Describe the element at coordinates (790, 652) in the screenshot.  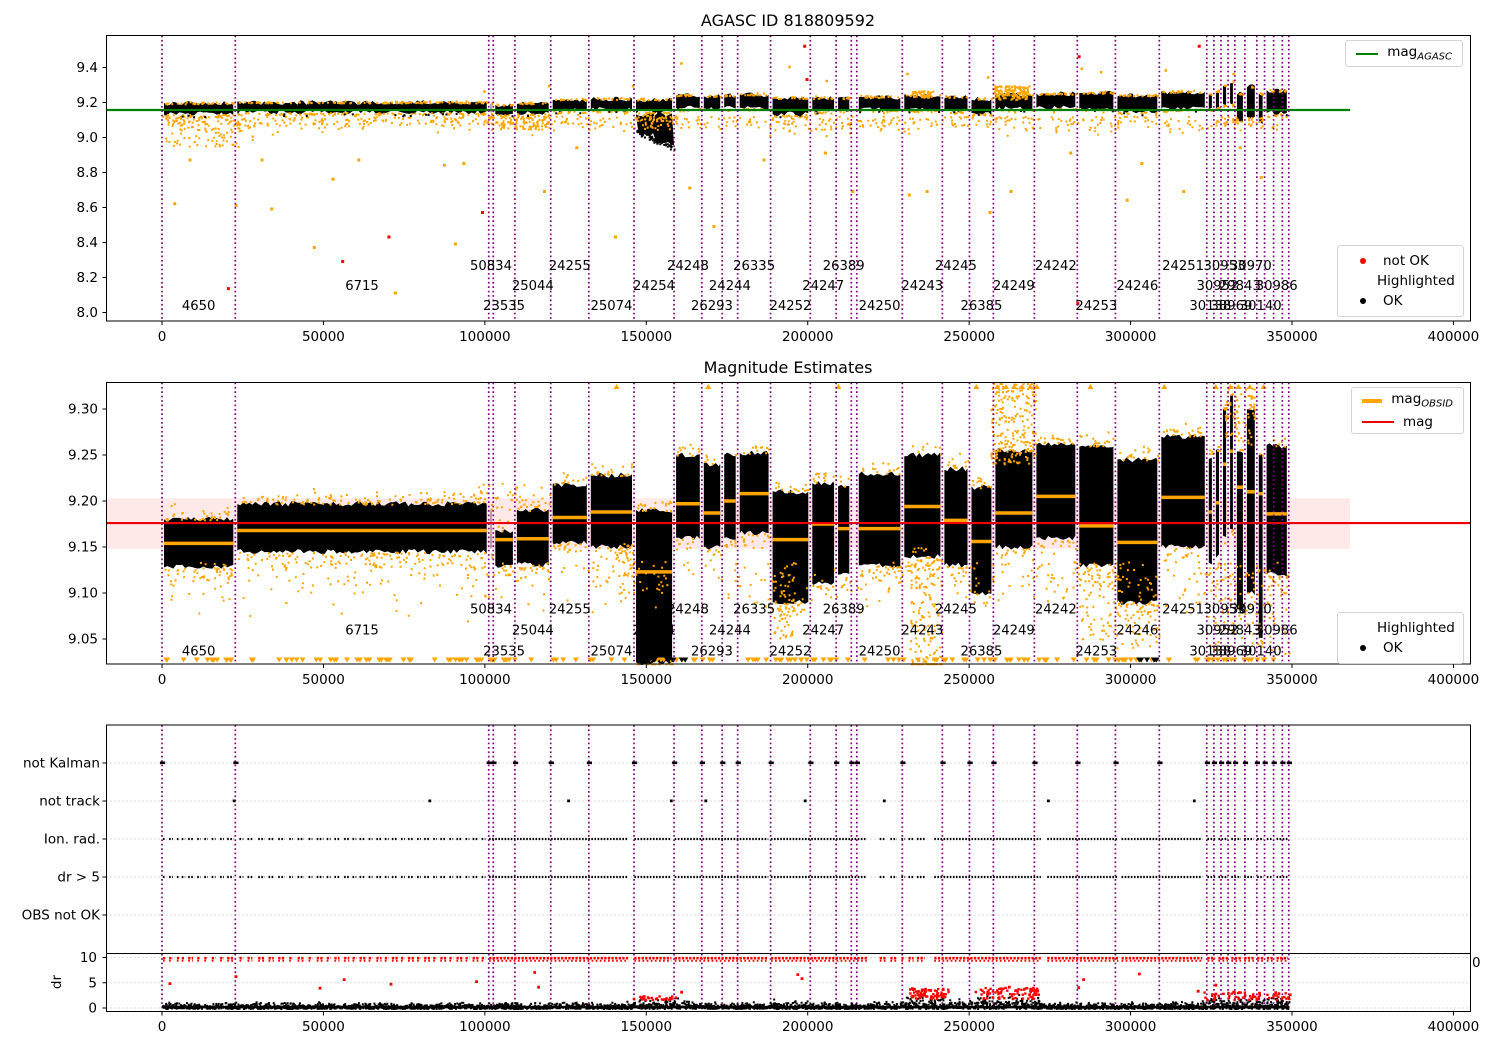
I see `obsid-label: 24252` at that location.